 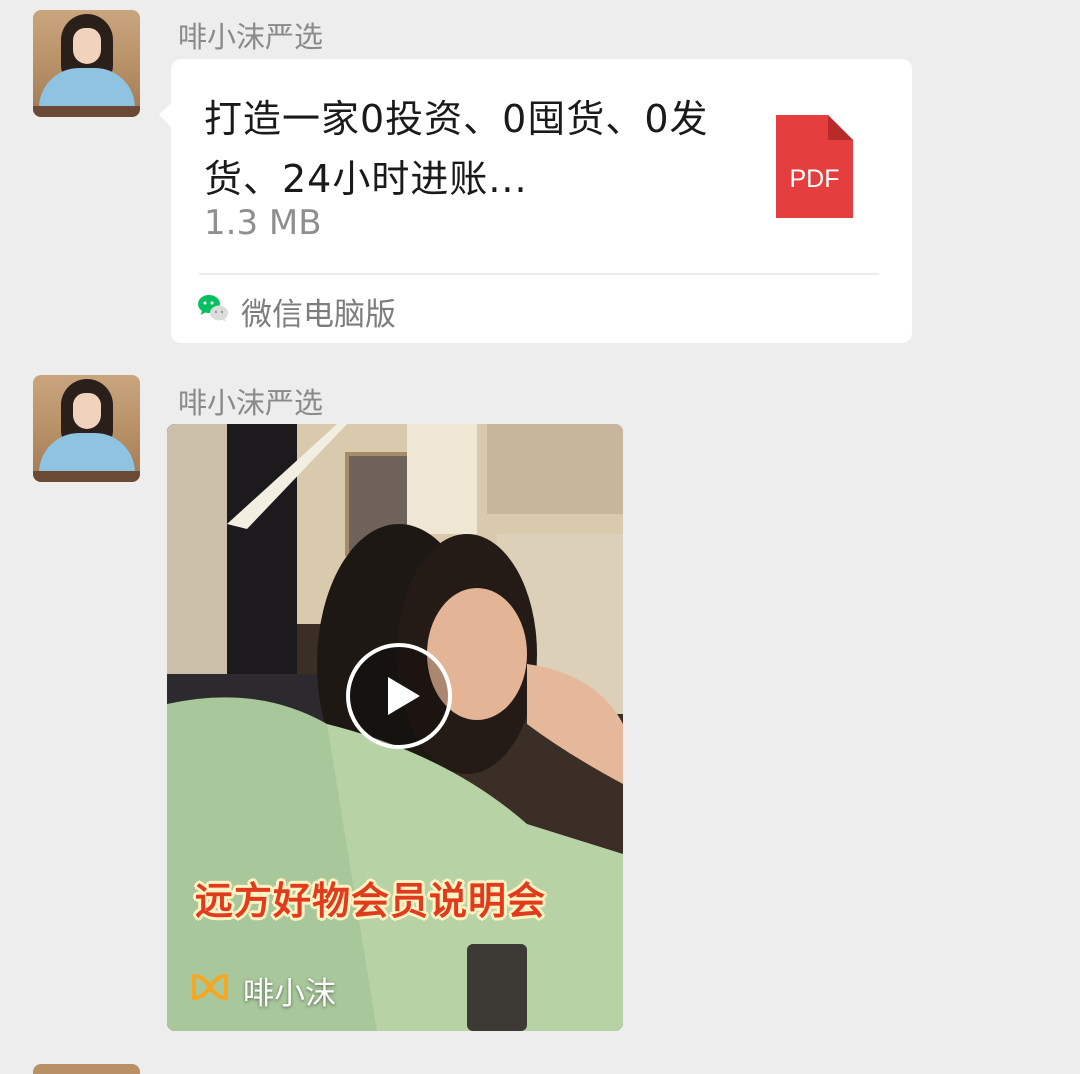 I want to click on file-card-divider, so click(x=539, y=274).